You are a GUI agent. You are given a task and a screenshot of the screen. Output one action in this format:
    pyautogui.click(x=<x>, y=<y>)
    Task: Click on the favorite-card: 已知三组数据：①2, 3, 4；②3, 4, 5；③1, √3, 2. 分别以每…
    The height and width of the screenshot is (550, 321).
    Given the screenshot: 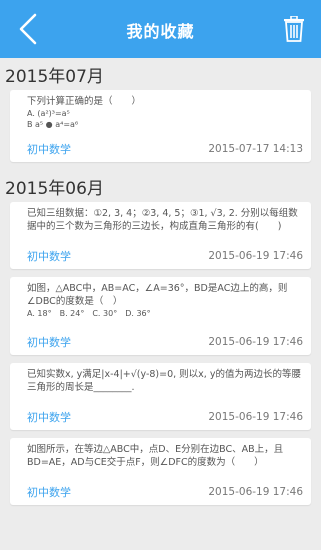 What is the action you would take?
    pyautogui.click(x=160, y=235)
    